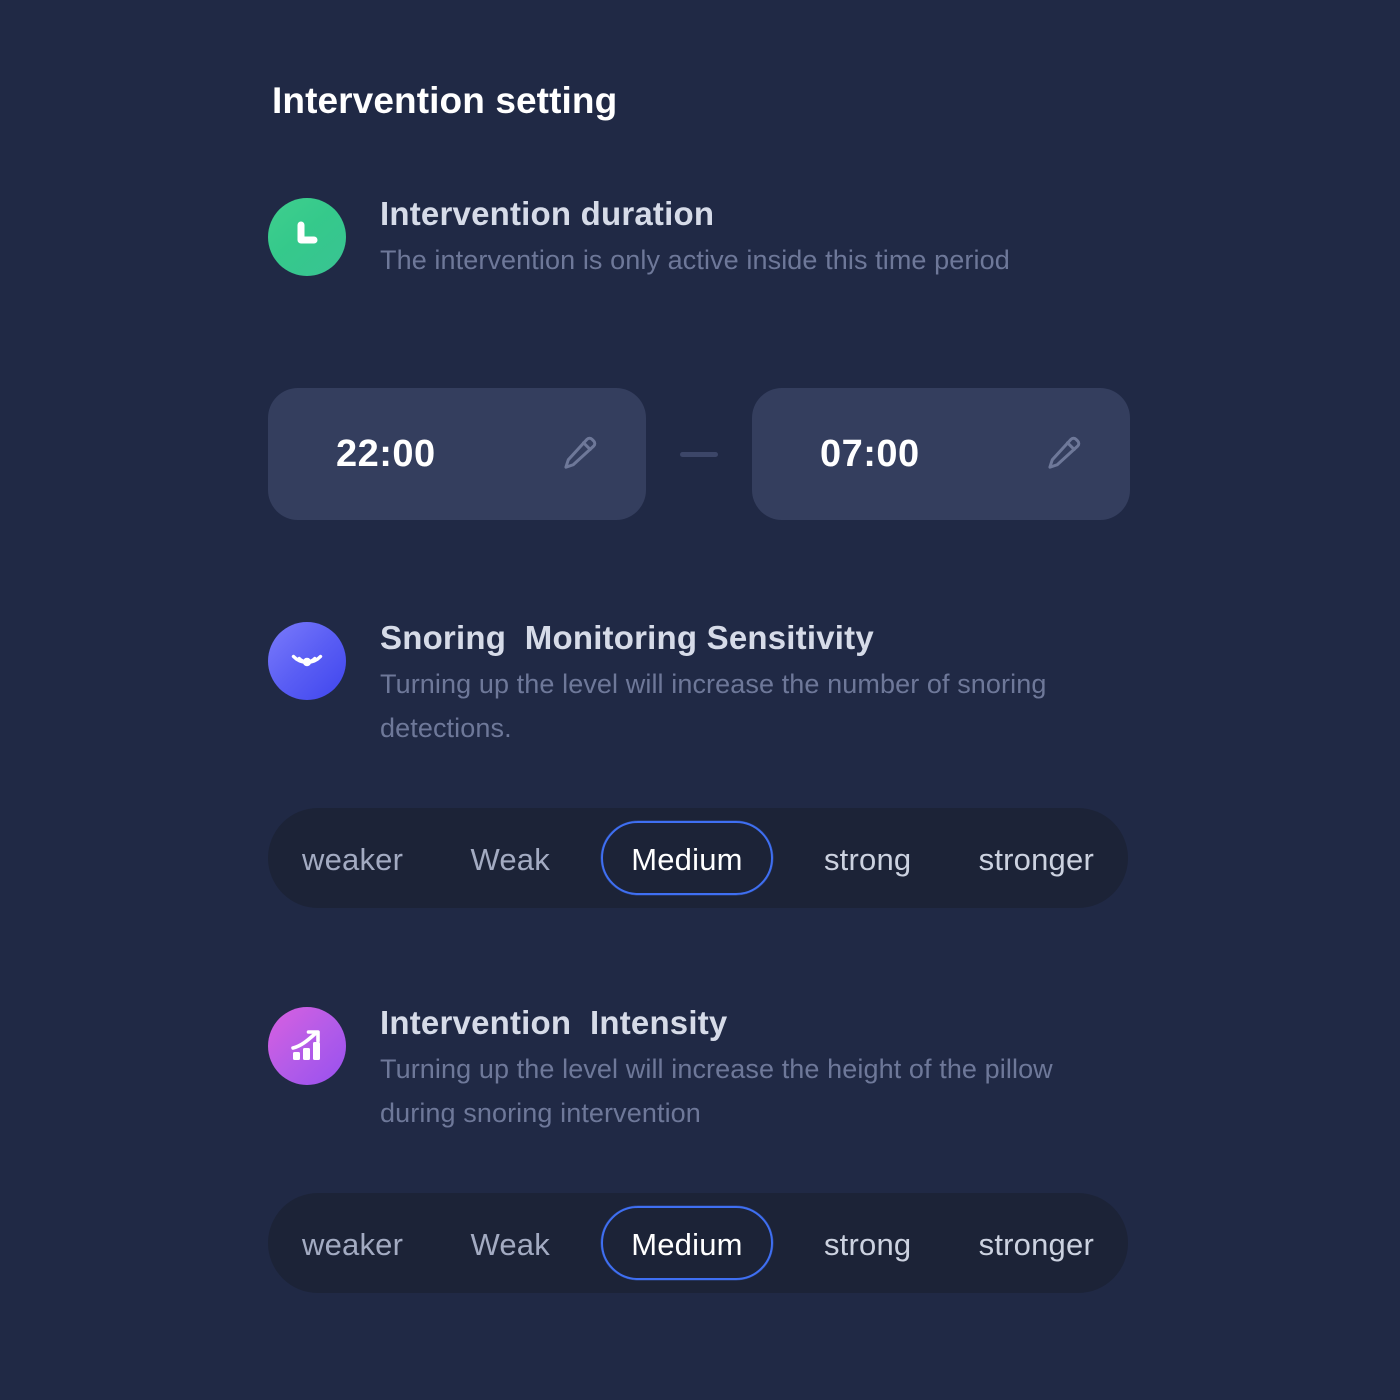 The width and height of the screenshot is (1400, 1400). Describe the element at coordinates (870, 453) in the screenshot. I see `end-time-value: 07:00` at that location.